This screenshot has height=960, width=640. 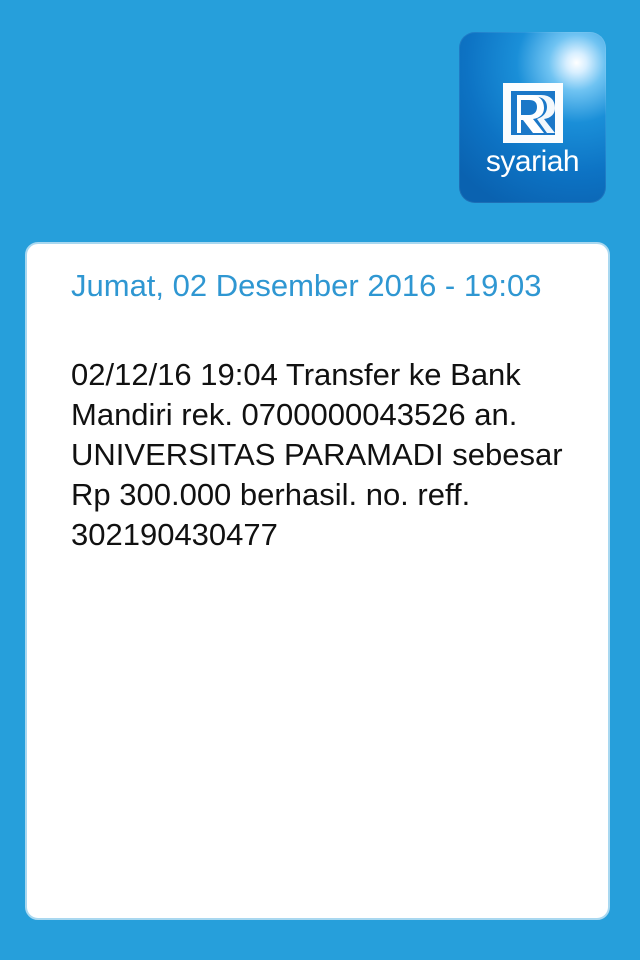 I want to click on bri-icon, so click(x=533, y=113).